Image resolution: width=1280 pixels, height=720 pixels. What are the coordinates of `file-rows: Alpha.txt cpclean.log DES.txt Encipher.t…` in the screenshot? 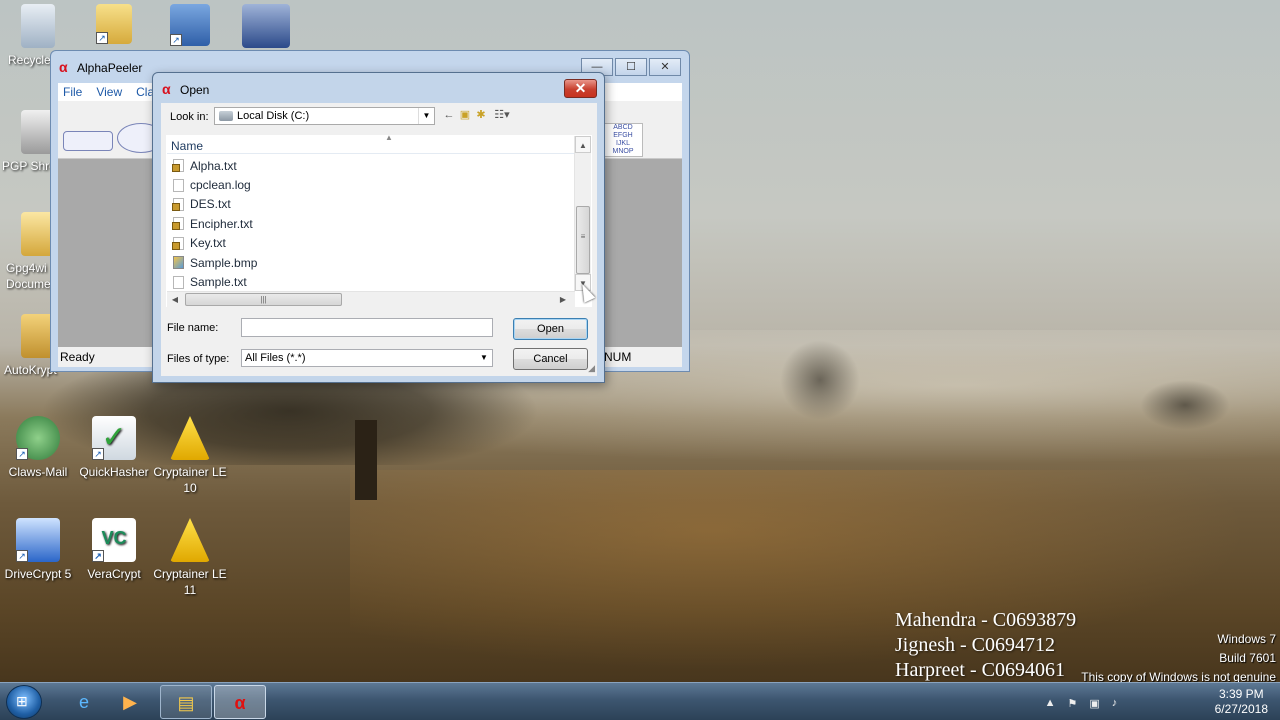 It's located at (371, 224).